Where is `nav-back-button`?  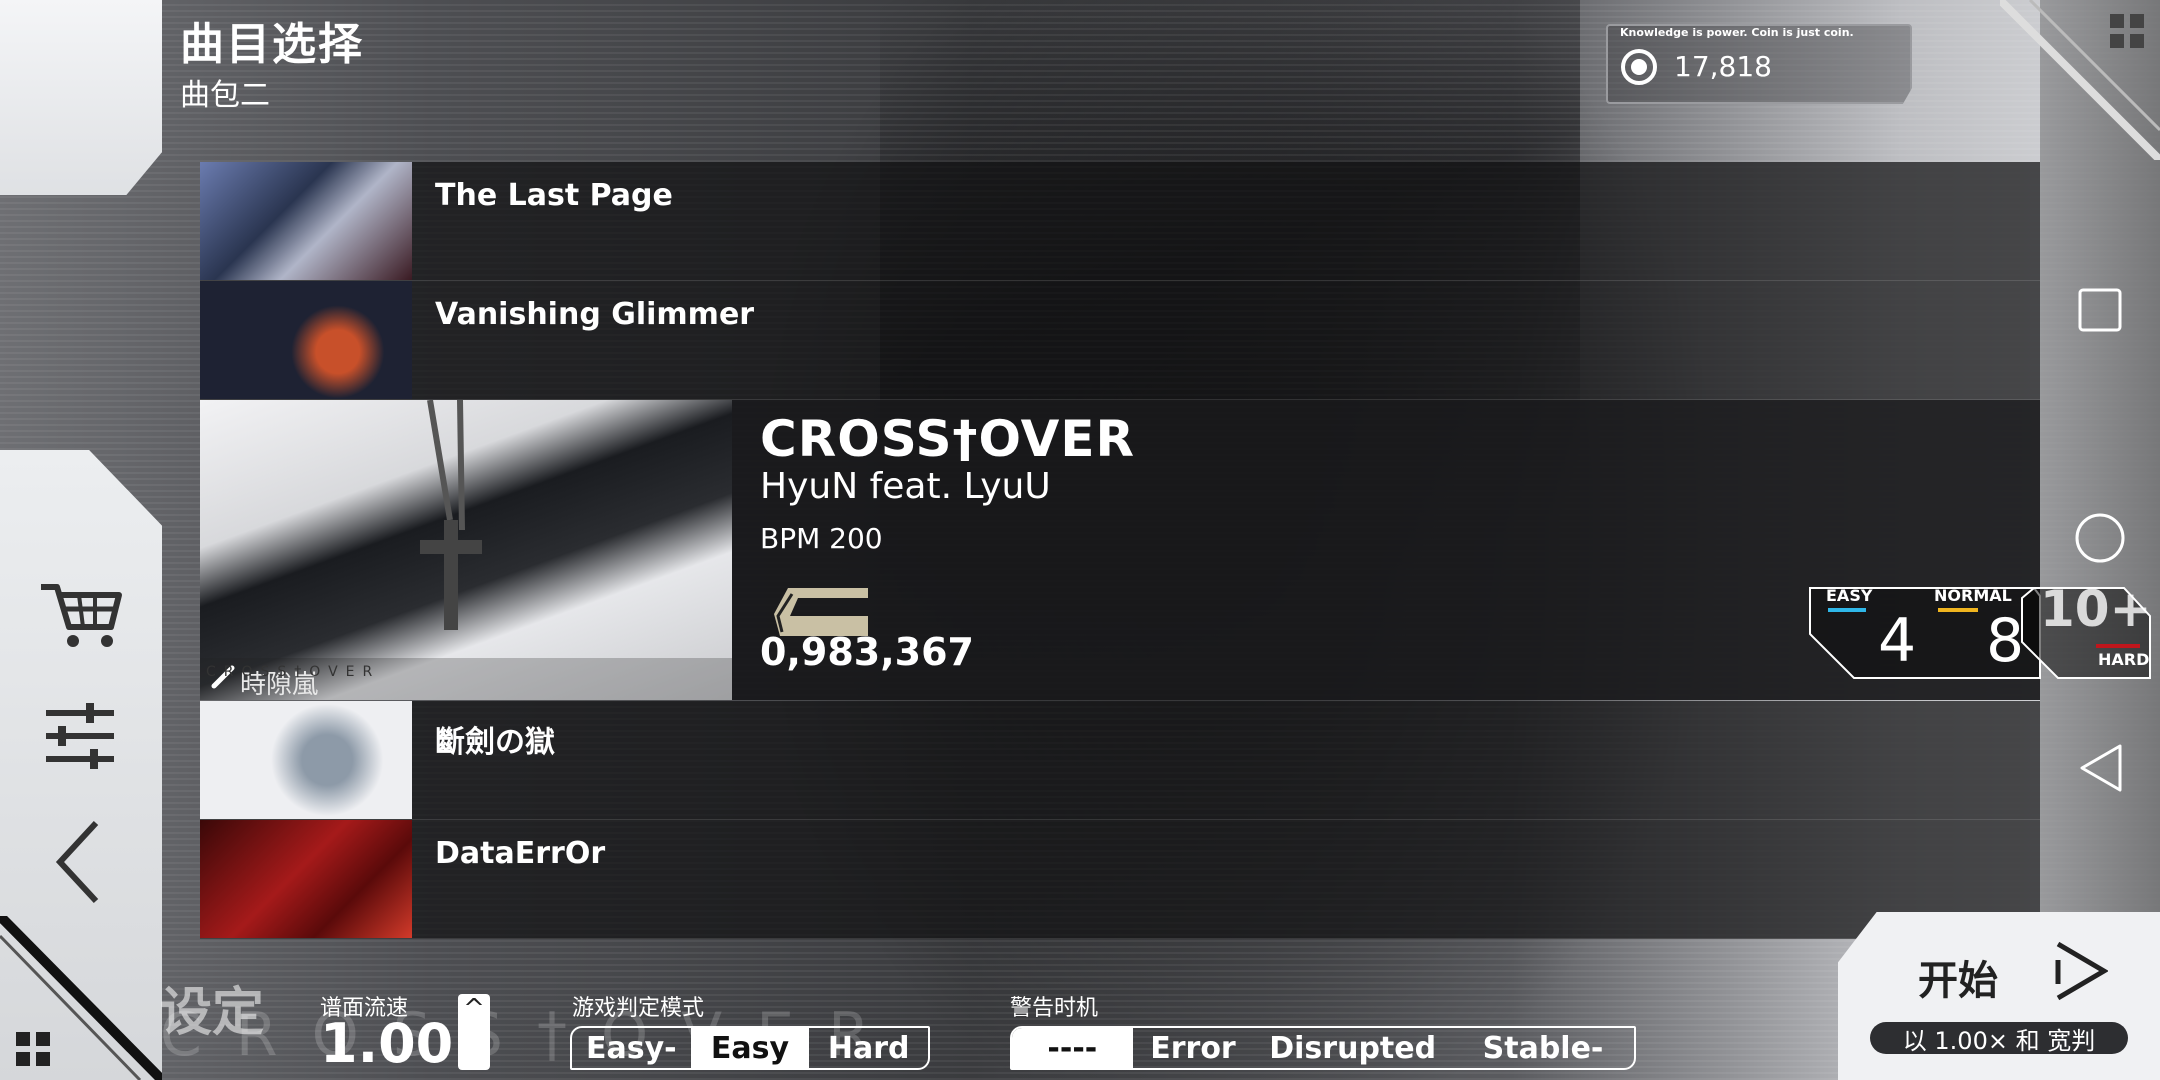 nav-back-button is located at coordinates (2100, 768).